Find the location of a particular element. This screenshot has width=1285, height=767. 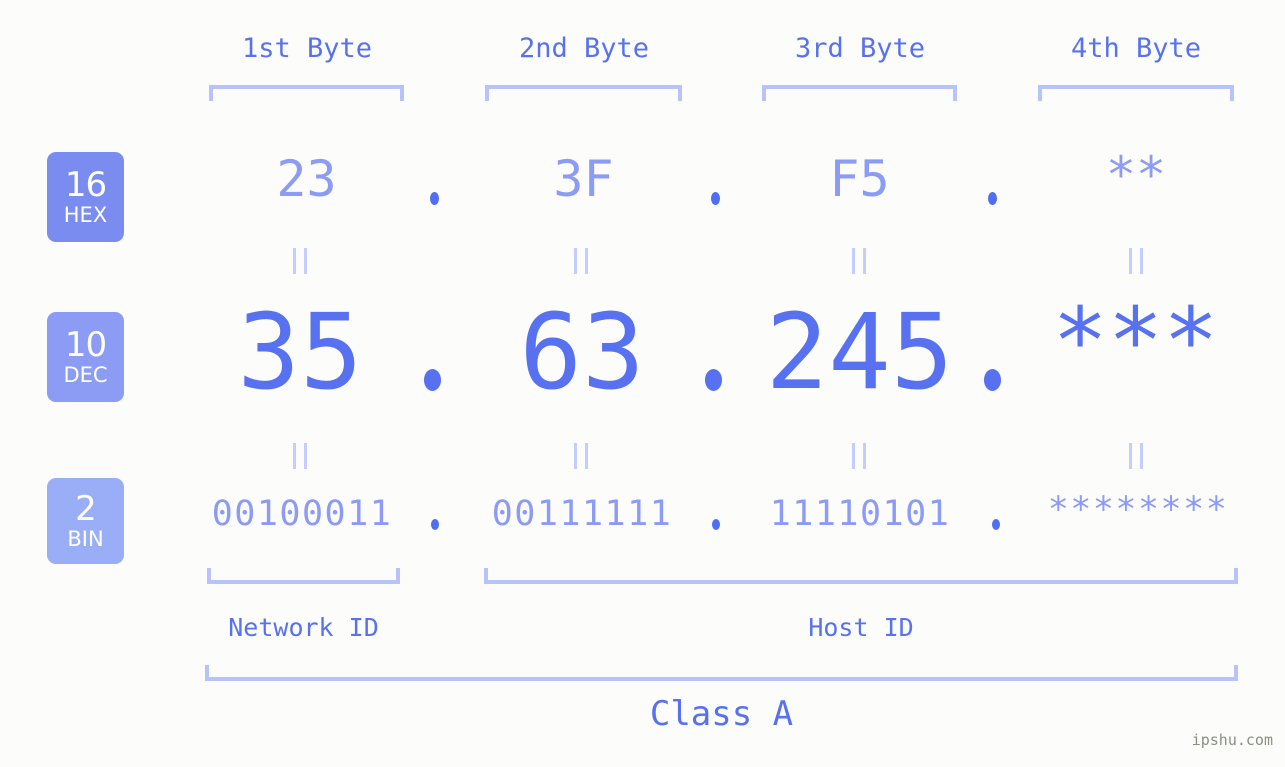

equals-hex-dec-3-icon is located at coordinates (859, 261).